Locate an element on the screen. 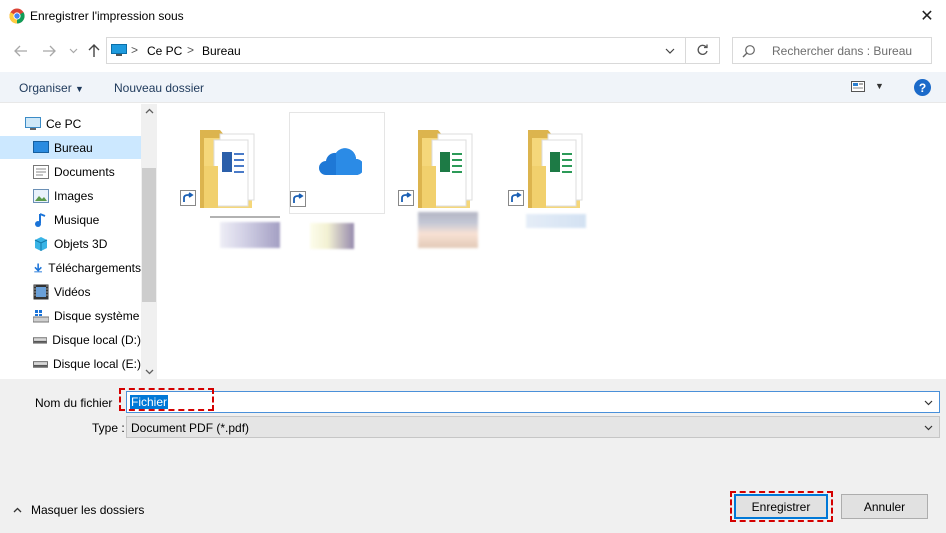 The height and width of the screenshot is (533, 946). help-icon: ? is located at coordinates (922, 87).